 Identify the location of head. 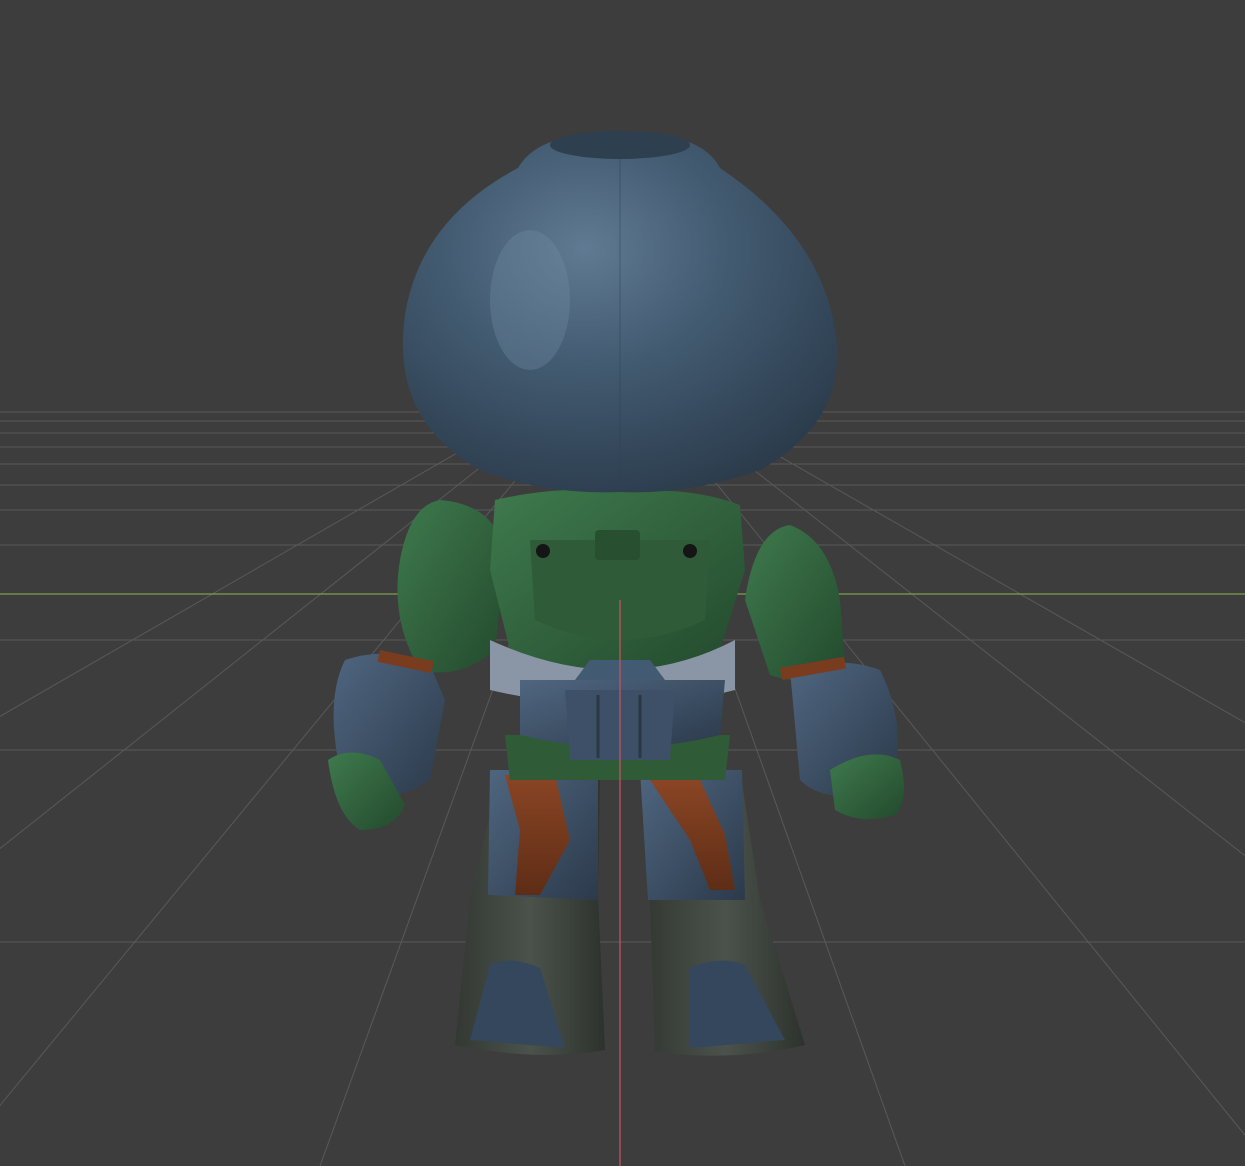
(620, 312).